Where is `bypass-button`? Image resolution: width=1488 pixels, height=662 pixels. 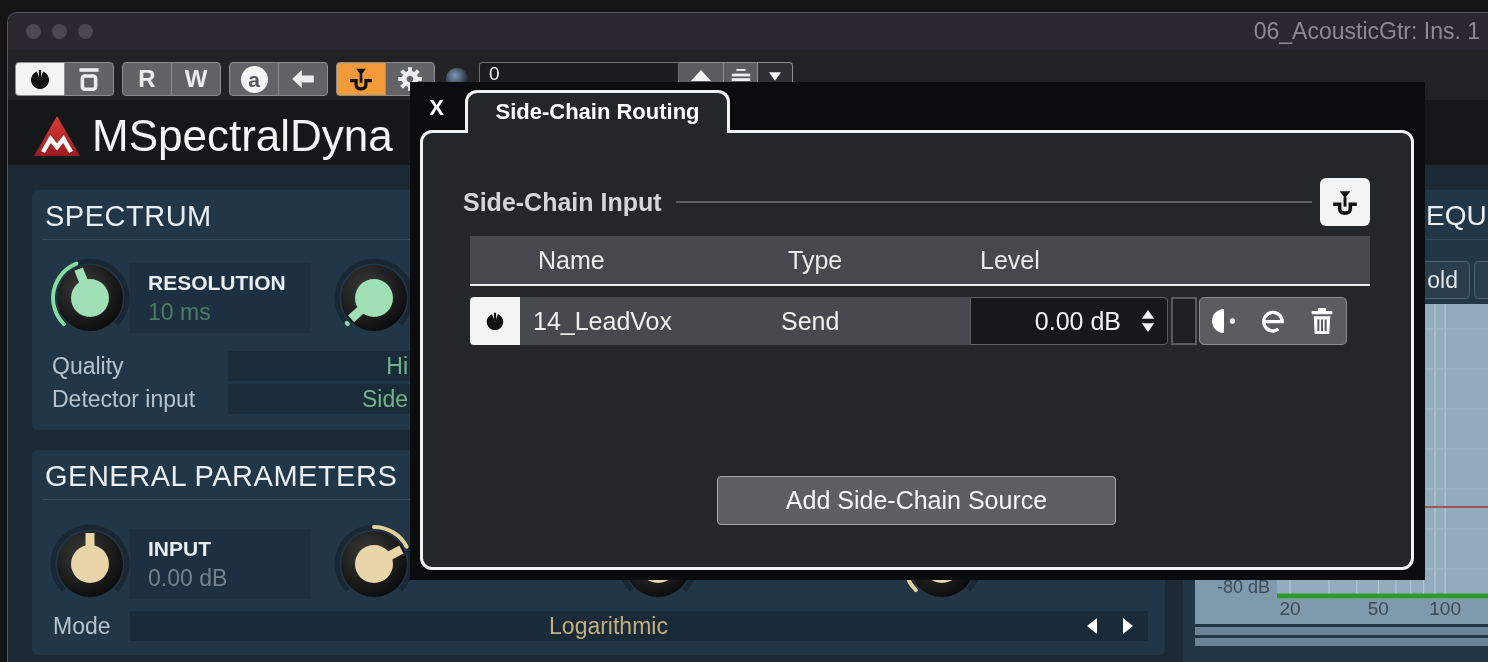
bypass-button is located at coordinates (89, 79).